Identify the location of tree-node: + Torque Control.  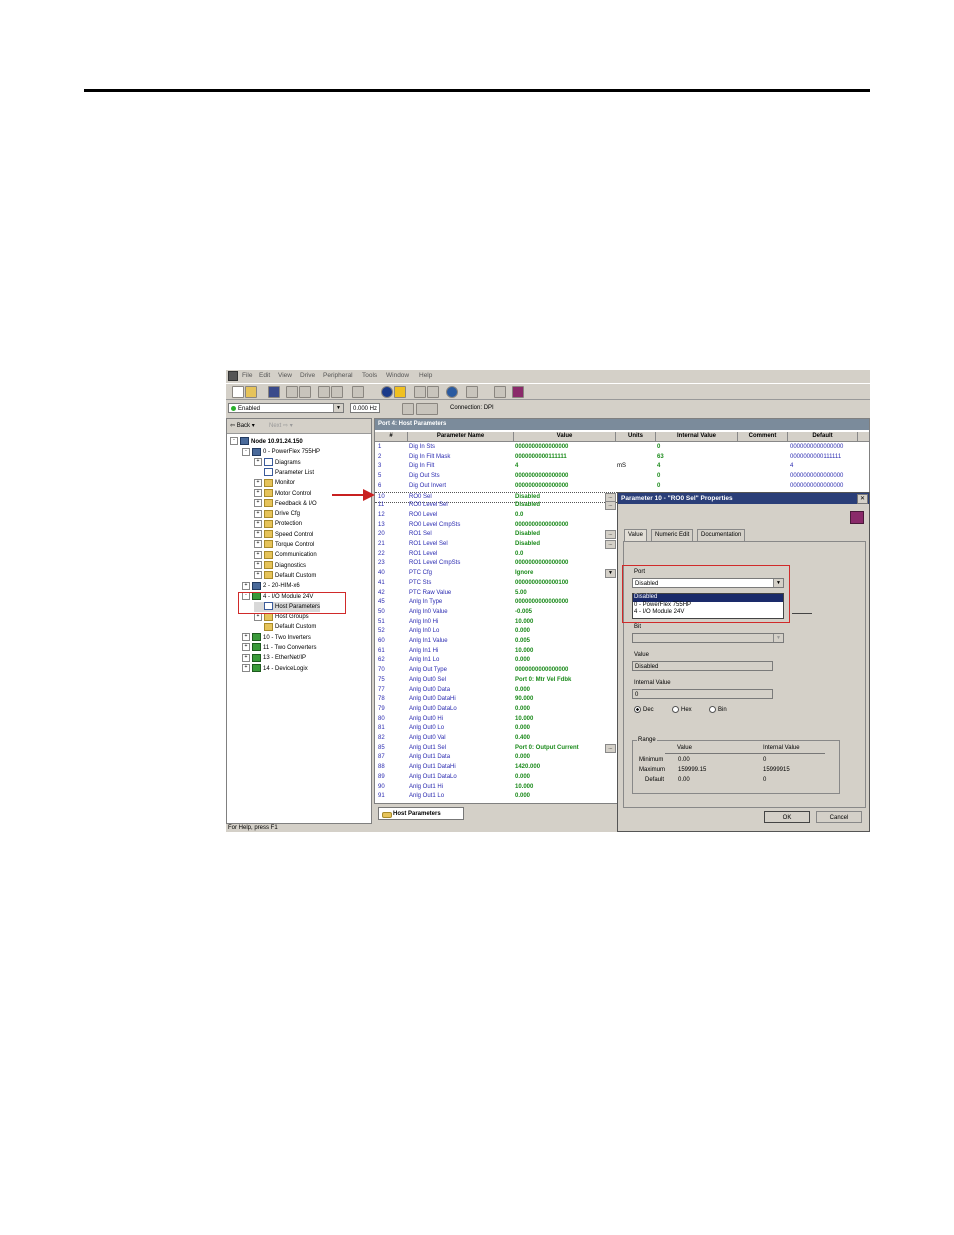
(284, 545).